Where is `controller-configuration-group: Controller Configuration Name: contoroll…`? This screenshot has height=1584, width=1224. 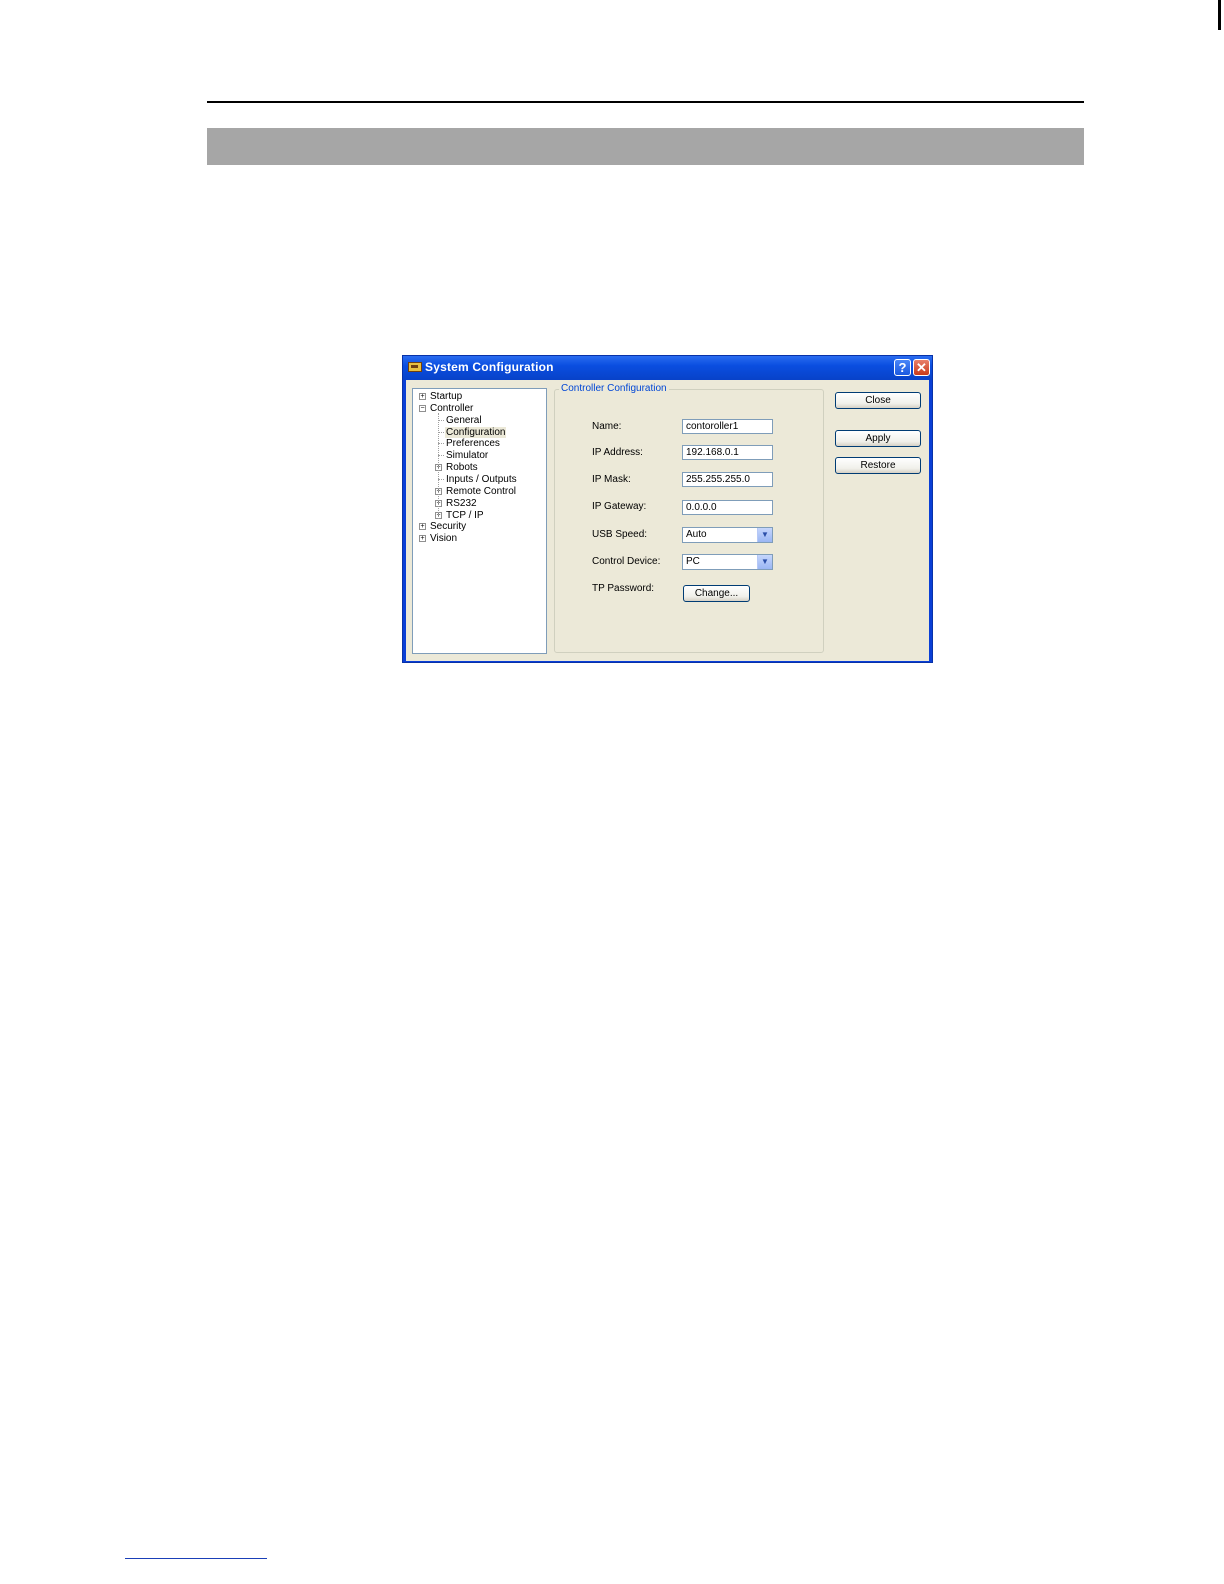
controller-configuration-group: Controller Configuration Name: contoroll… is located at coordinates (689, 518).